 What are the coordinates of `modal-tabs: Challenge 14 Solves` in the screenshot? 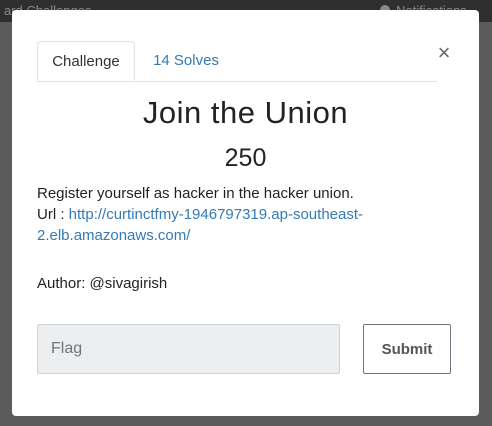 It's located at (237, 61).